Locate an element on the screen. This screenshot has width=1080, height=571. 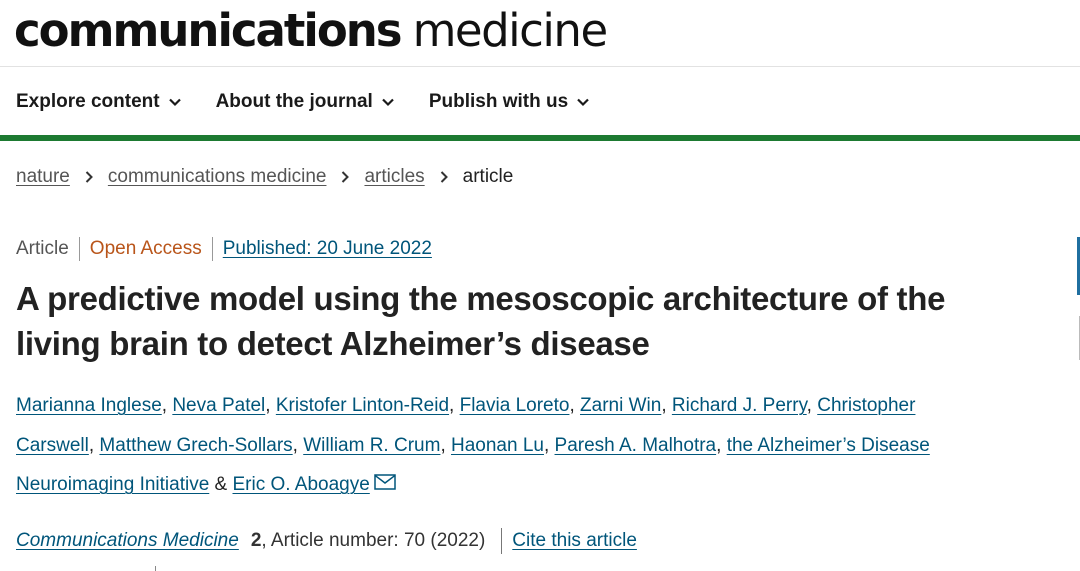
logo-word-medicine: medicine is located at coordinates (510, 30).